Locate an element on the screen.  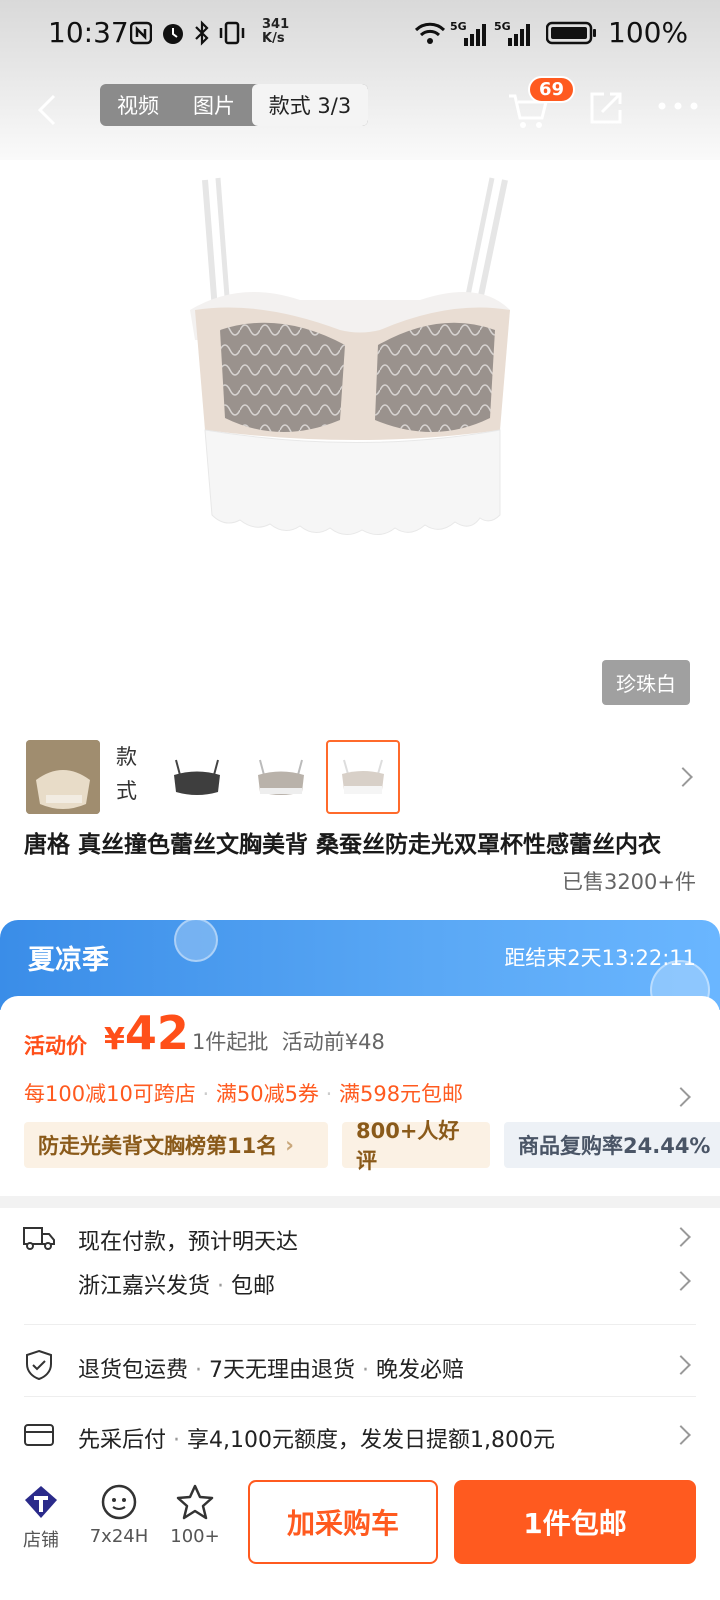
price-label: 活动价 is located at coordinates (55, 1046).